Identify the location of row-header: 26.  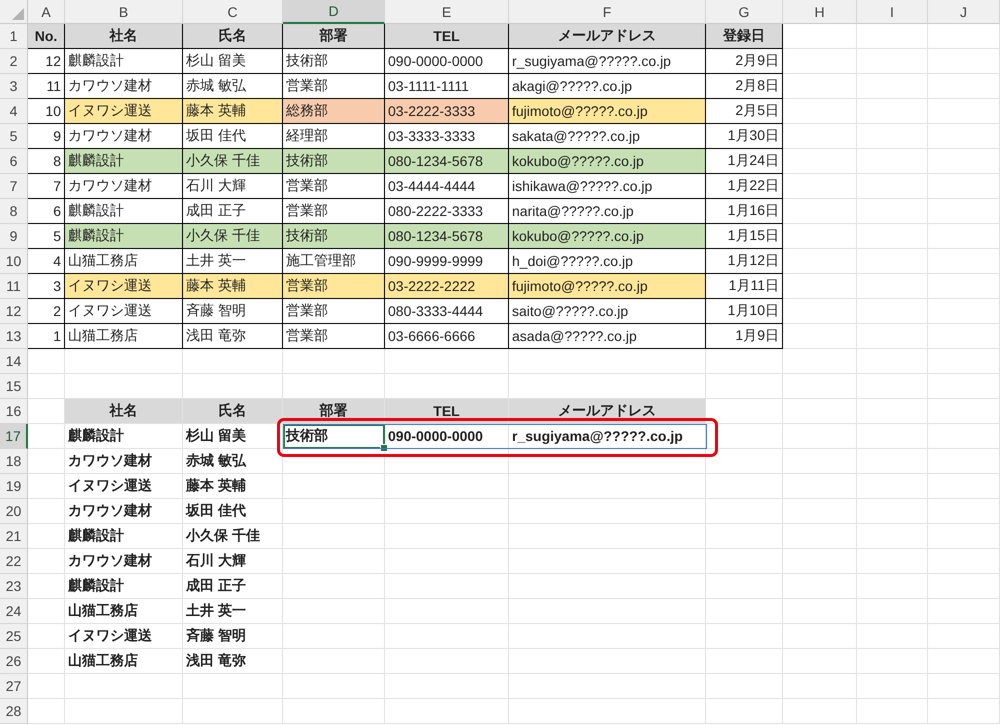
(14, 661).